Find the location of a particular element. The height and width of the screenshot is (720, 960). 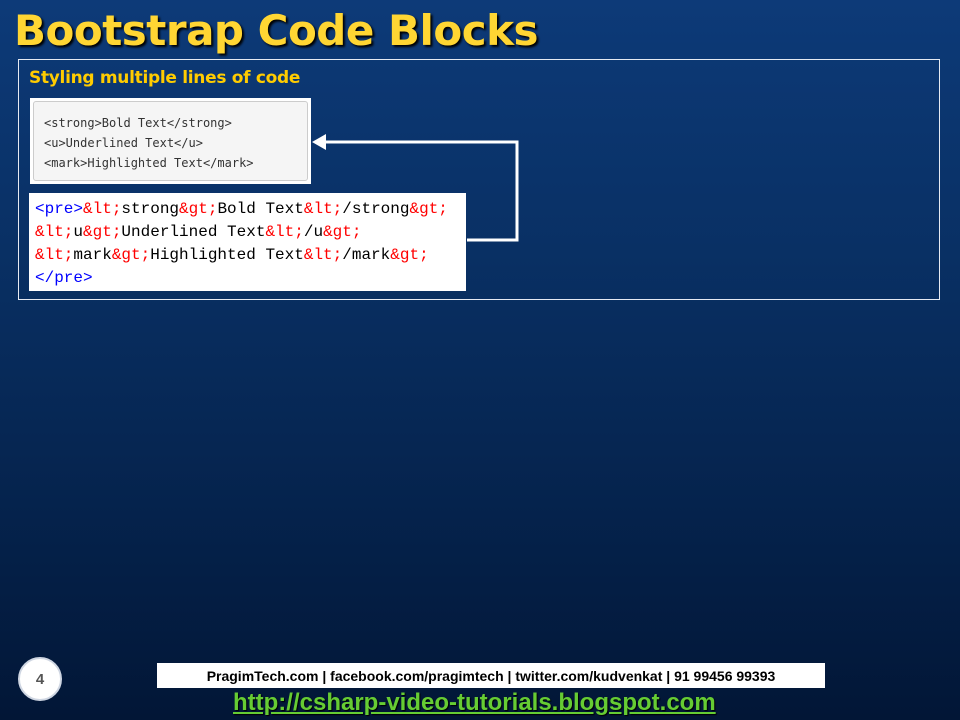

code-text: Underlined Text is located at coordinates (193, 232).